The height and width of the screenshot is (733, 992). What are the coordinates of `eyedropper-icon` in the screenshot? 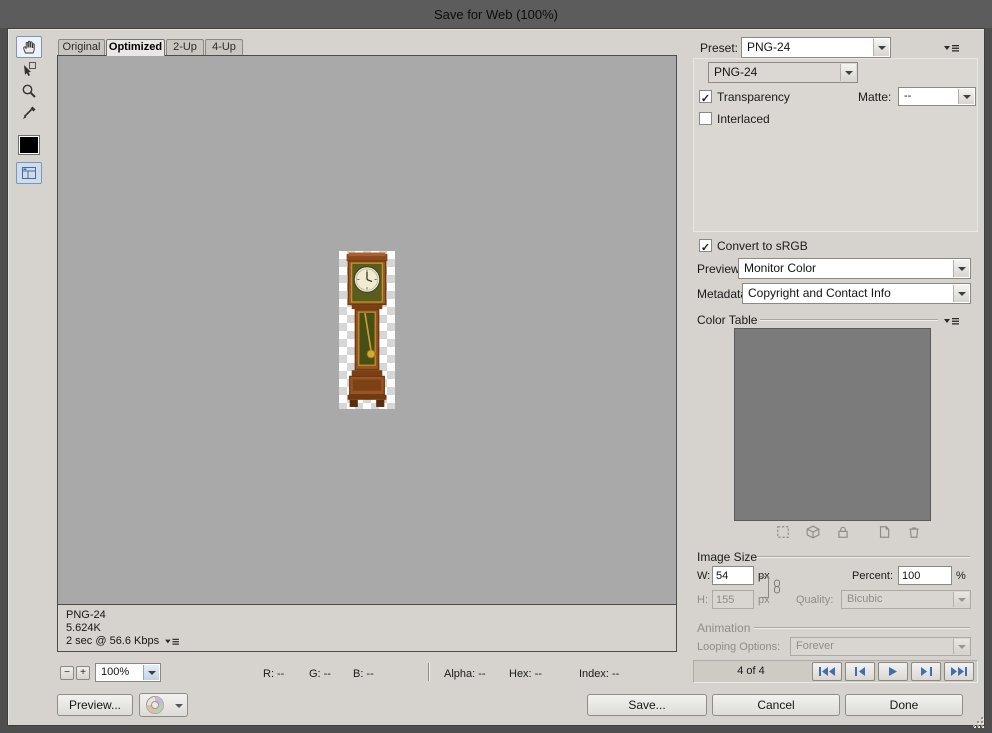 It's located at (29, 112).